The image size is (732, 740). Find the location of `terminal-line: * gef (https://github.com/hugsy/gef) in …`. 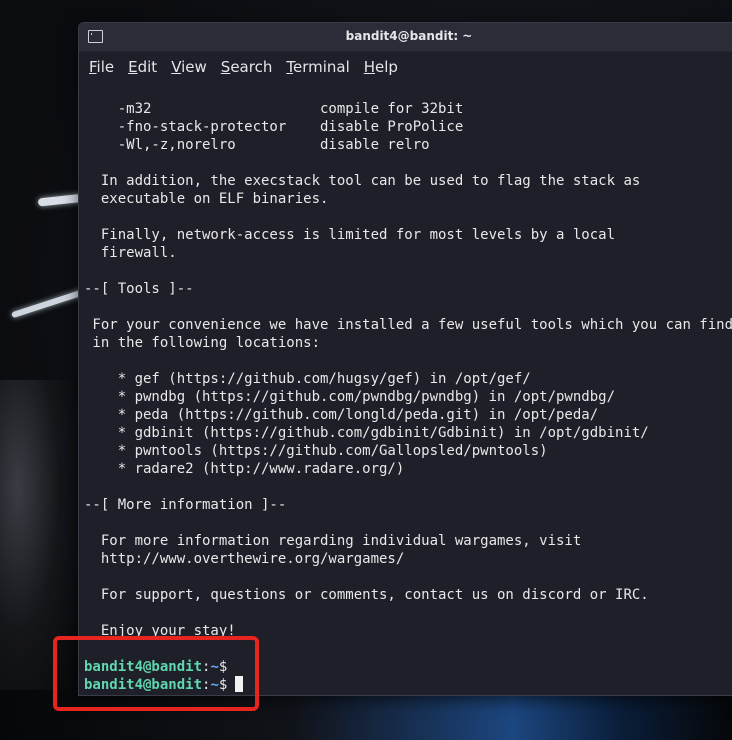

terminal-line: * gef (https://github.com/hugsy/gef) in … is located at coordinates (307, 379).